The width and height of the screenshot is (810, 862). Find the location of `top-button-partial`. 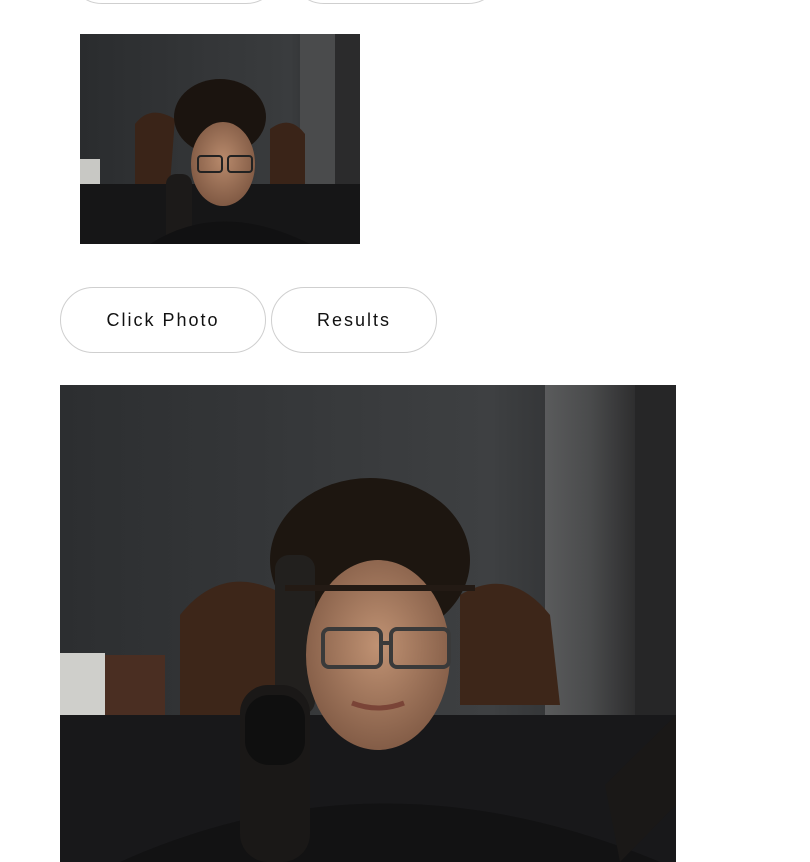

top-button-partial is located at coordinates (174, 2).